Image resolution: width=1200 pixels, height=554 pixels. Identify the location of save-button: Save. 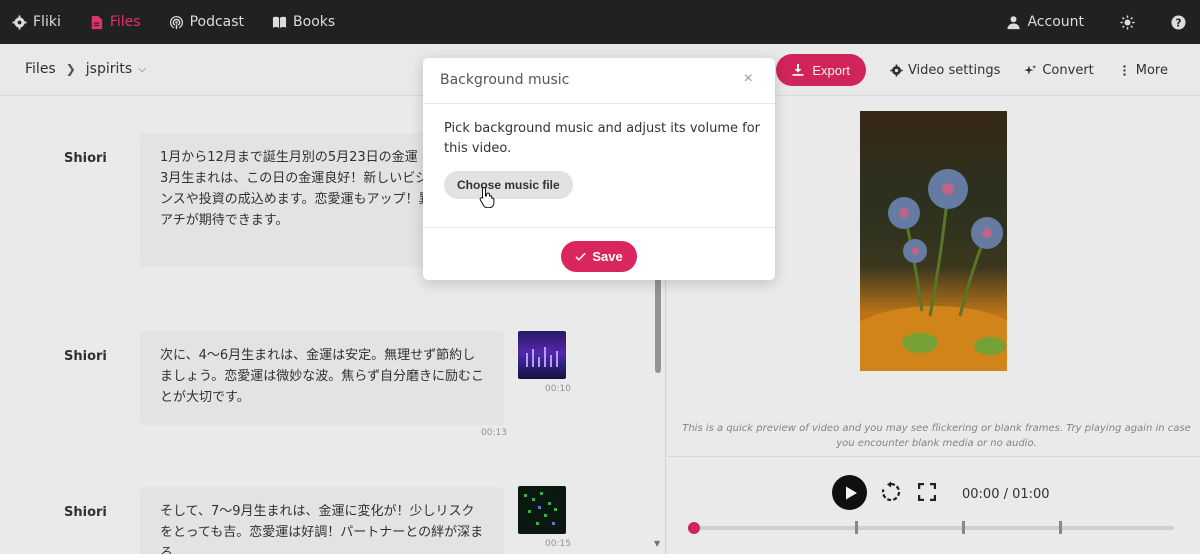
(599, 256).